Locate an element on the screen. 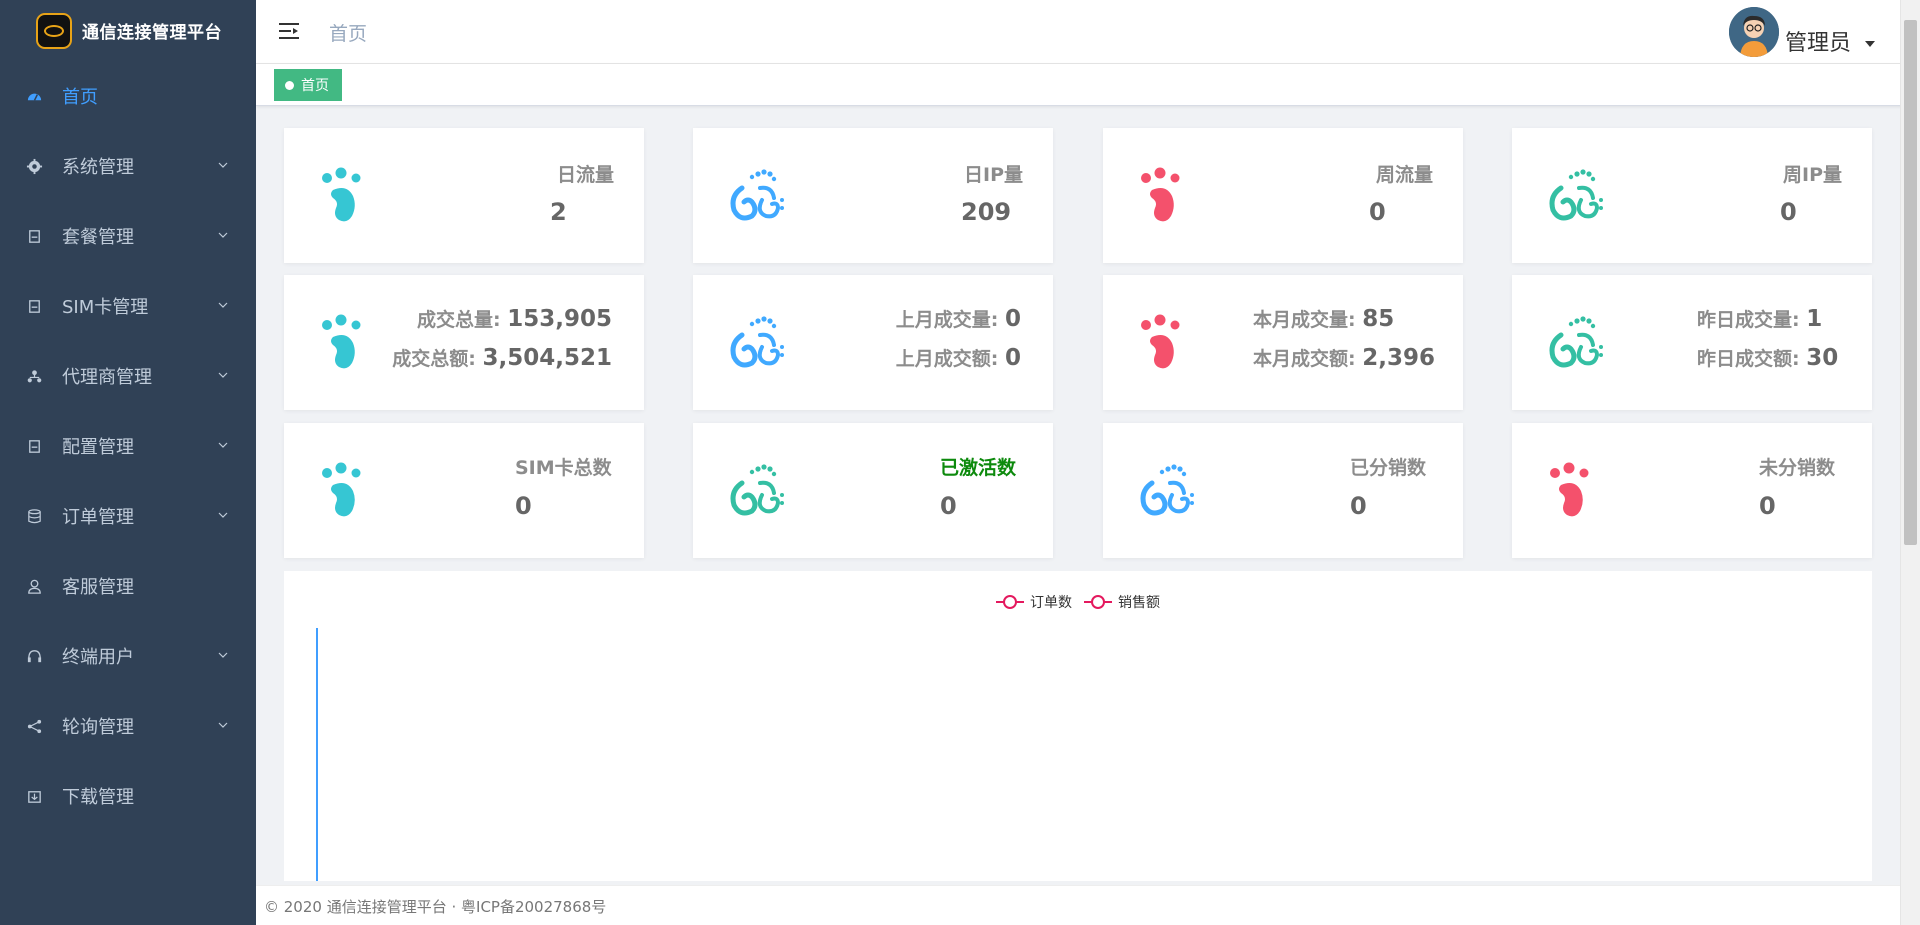 The height and width of the screenshot is (925, 1920). navbar: 首页 管理员 is located at coordinates (1088, 32).